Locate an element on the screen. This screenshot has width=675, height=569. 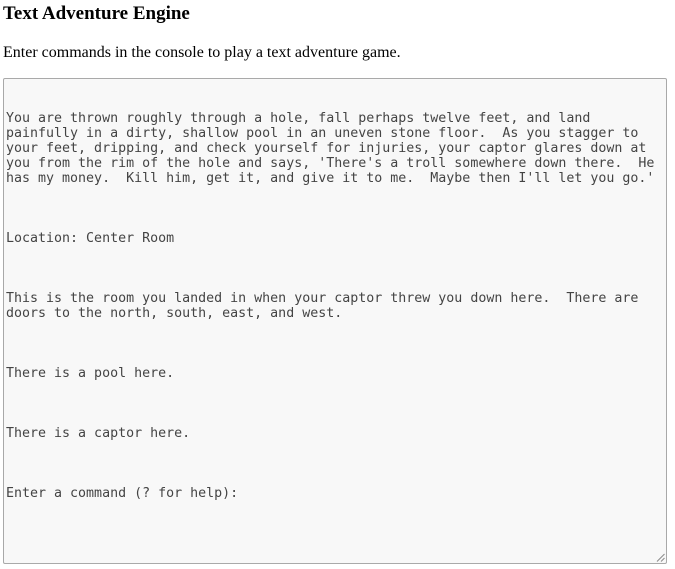
console-line-location: Location: Center Room is located at coordinates (90, 238).